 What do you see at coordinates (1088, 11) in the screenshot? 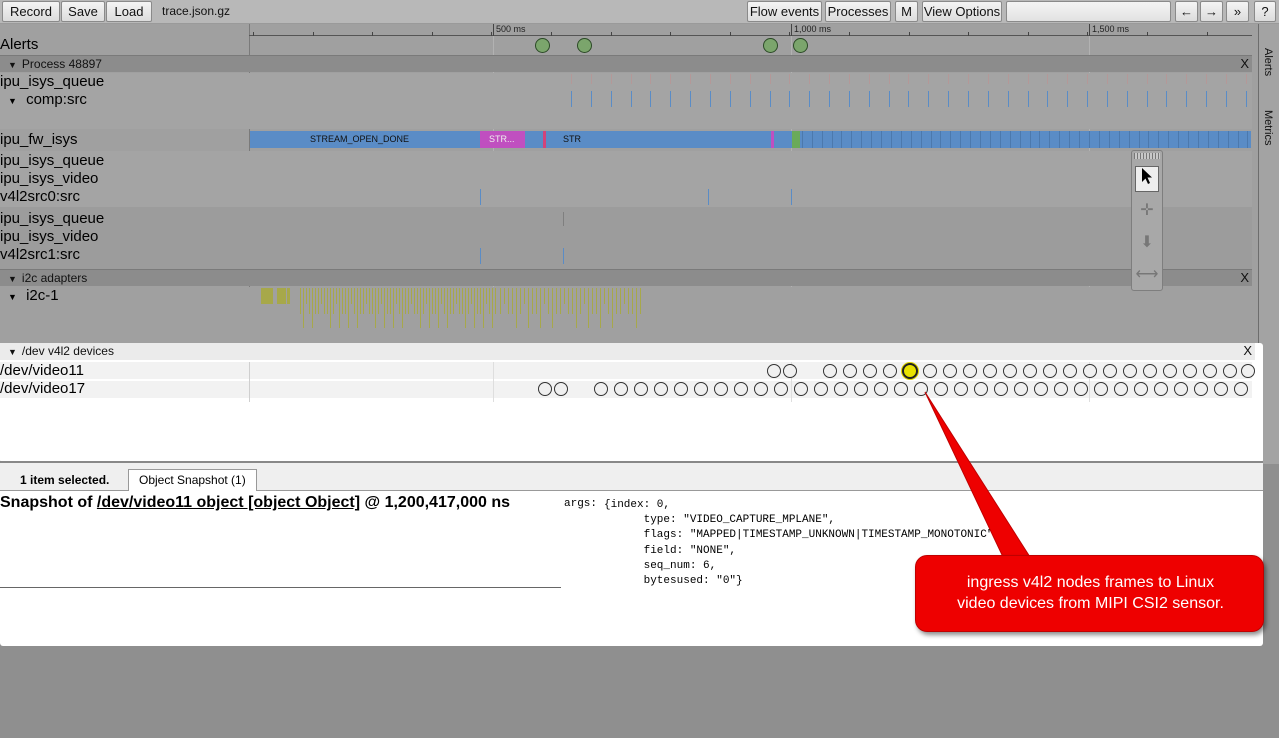
I see `search-input` at bounding box center [1088, 11].